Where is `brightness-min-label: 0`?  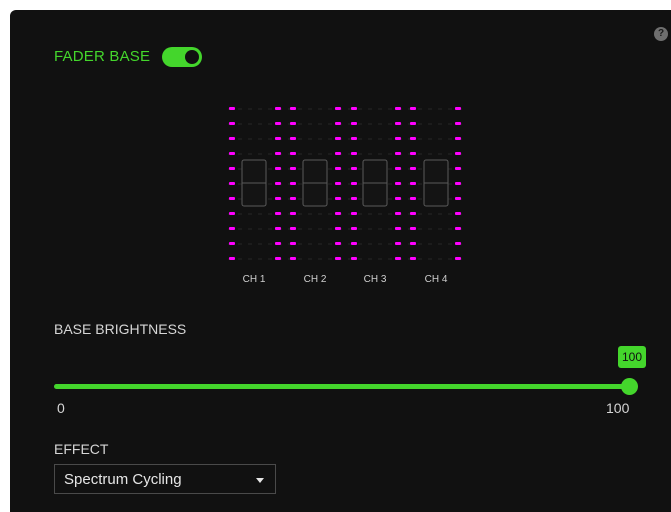 brightness-min-label: 0 is located at coordinates (61, 408).